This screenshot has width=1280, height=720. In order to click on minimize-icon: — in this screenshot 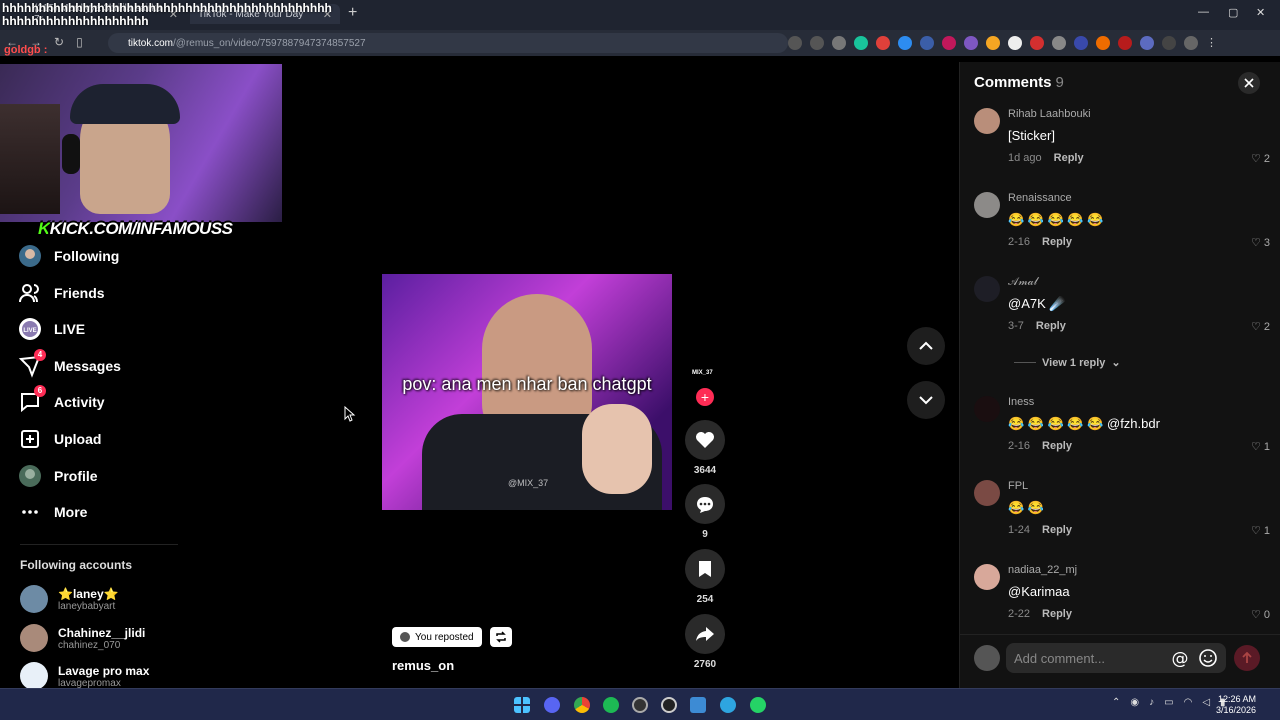, I will do `click(1203, 12)`.